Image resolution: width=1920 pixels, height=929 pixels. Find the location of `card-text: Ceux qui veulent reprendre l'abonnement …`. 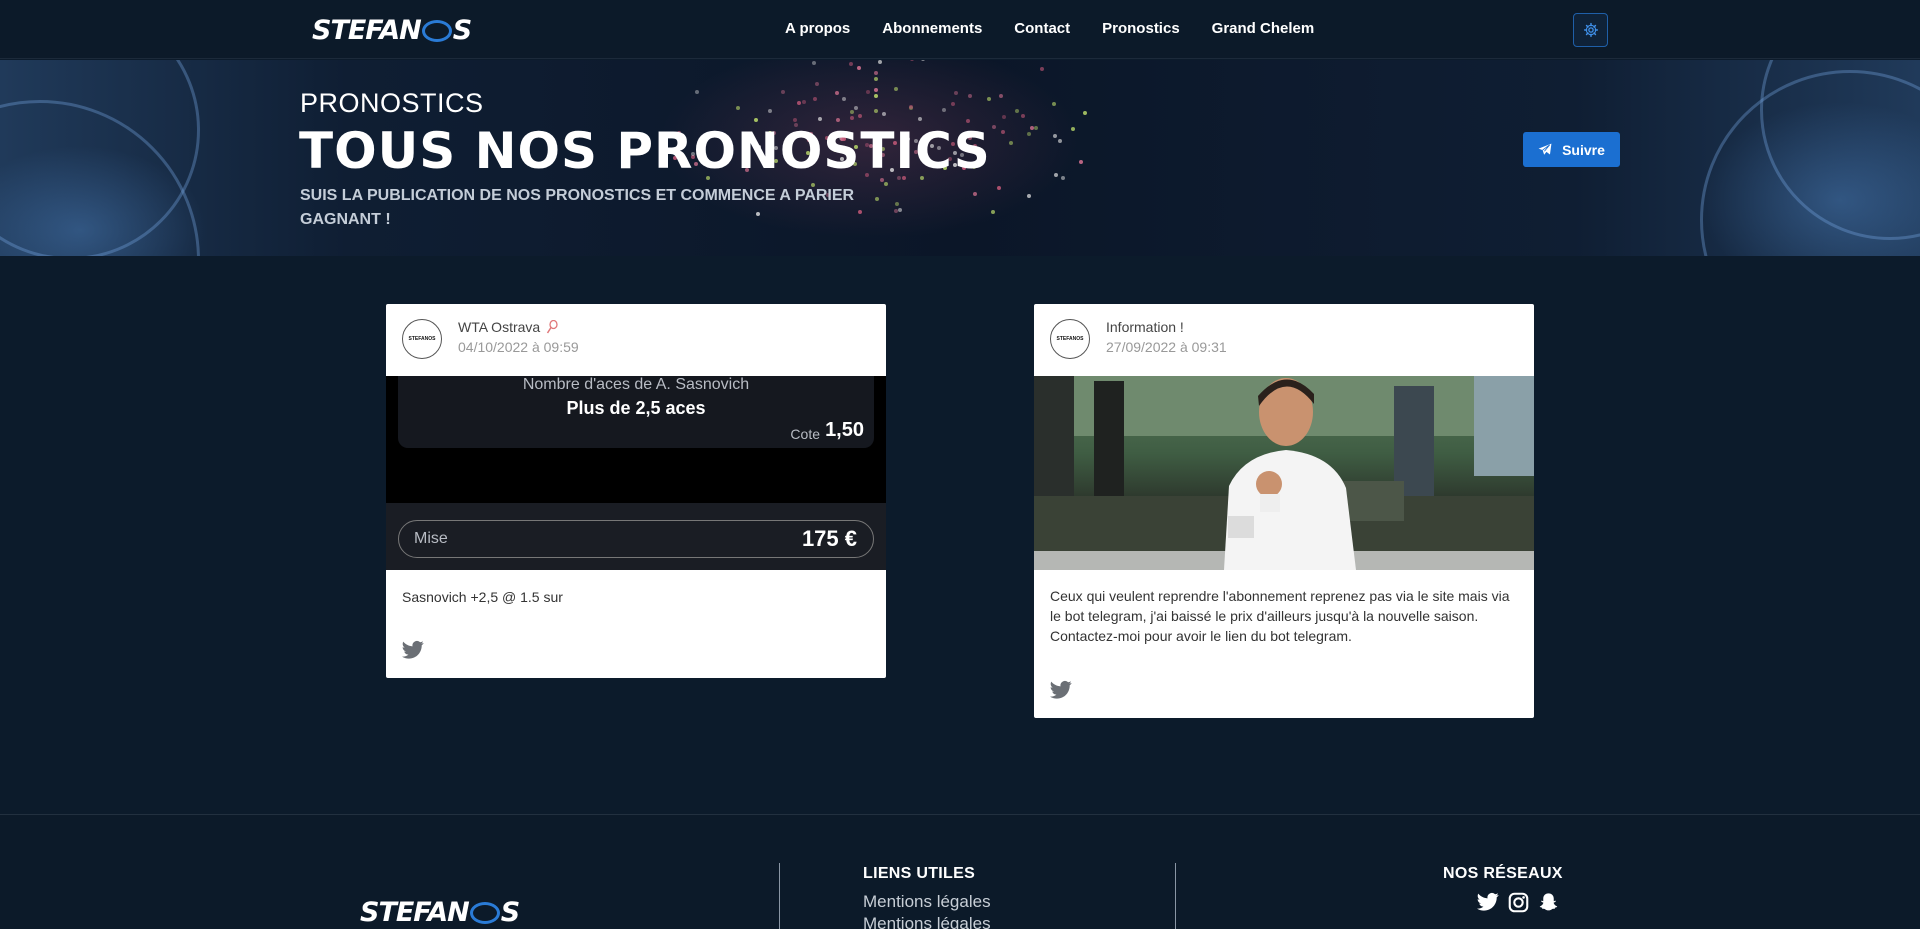

card-text: Ceux qui veulent reprendre l'abonnement … is located at coordinates (1280, 616).